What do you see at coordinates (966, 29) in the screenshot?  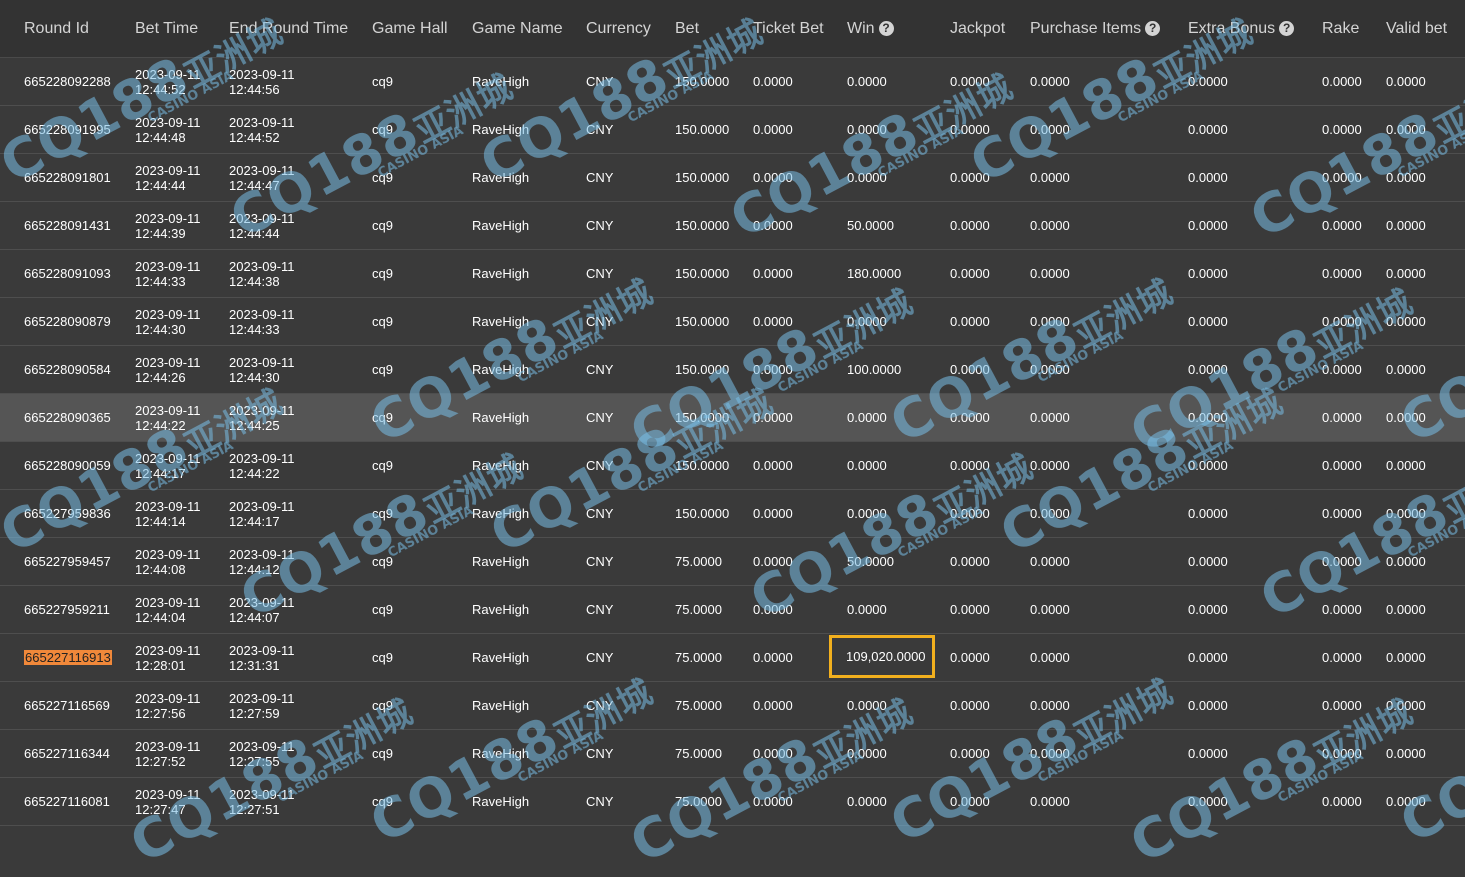 I see `column-header-jackpot: Jackpot` at bounding box center [966, 29].